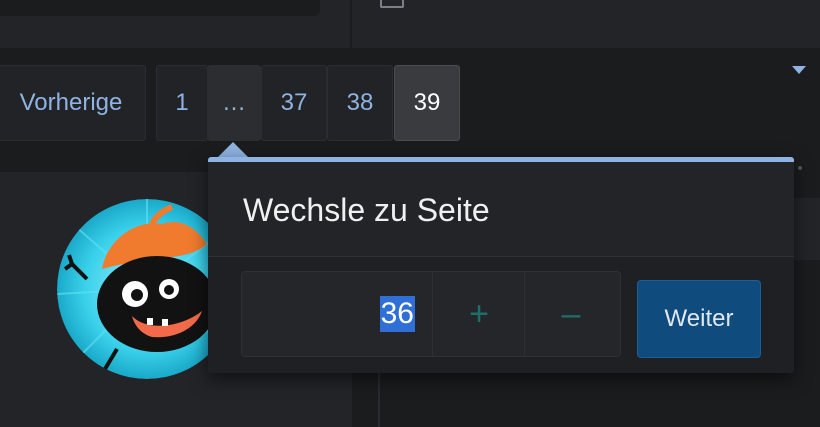 The width and height of the screenshot is (820, 427). I want to click on page-1-button: 1, so click(182, 103).